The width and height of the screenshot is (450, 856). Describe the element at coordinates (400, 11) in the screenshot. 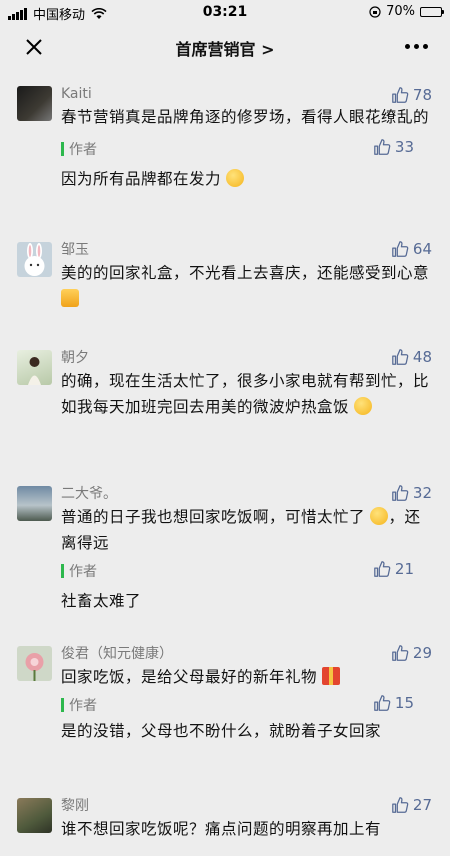

I see `battery-percent: 70%` at that location.